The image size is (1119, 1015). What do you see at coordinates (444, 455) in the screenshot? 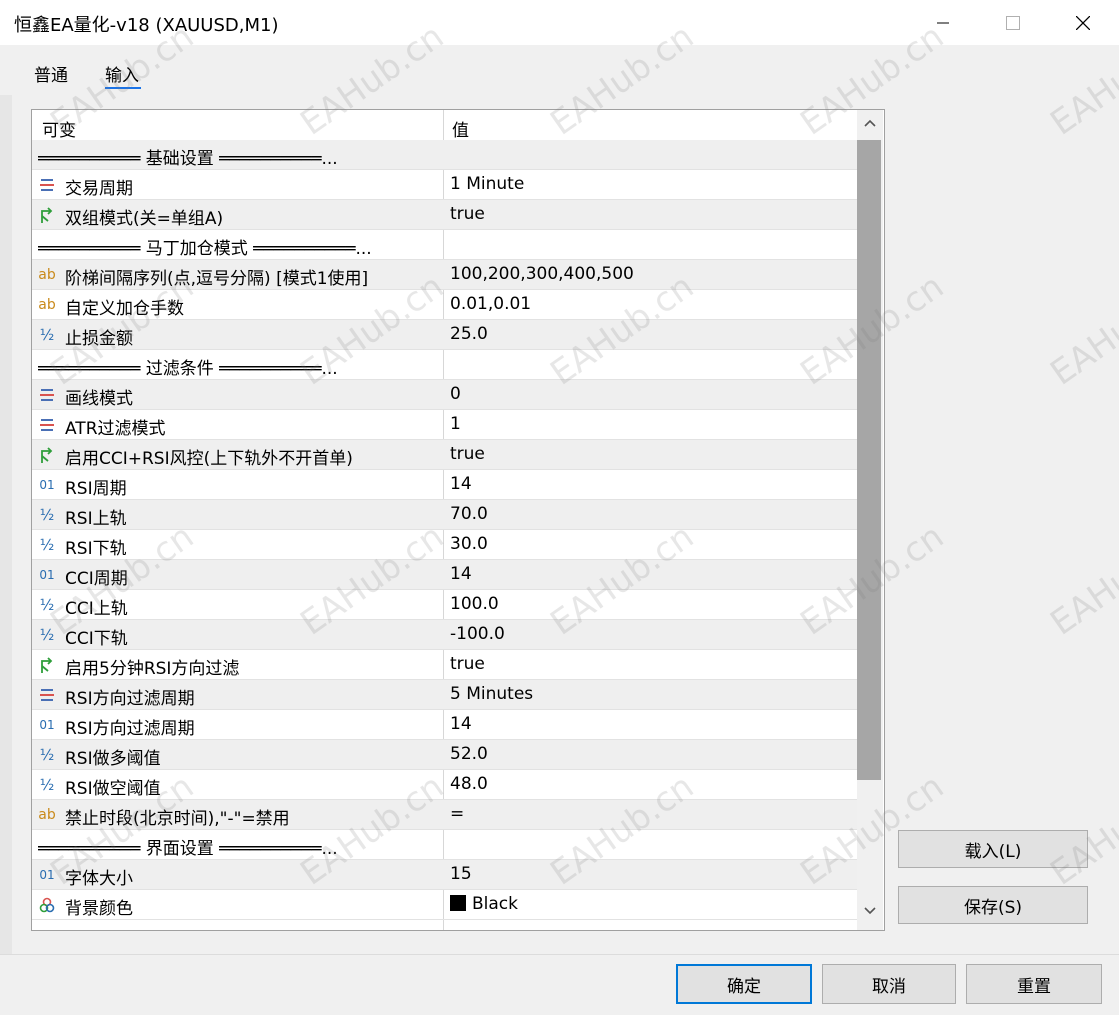
I see `parameter-row: 启用CCI+RSI风控(上下轨外不开首单) true` at bounding box center [444, 455].